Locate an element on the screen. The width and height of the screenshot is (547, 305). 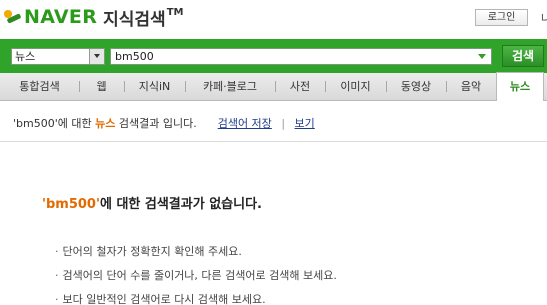
header-link-partial: 나 is located at coordinates (544, 18).